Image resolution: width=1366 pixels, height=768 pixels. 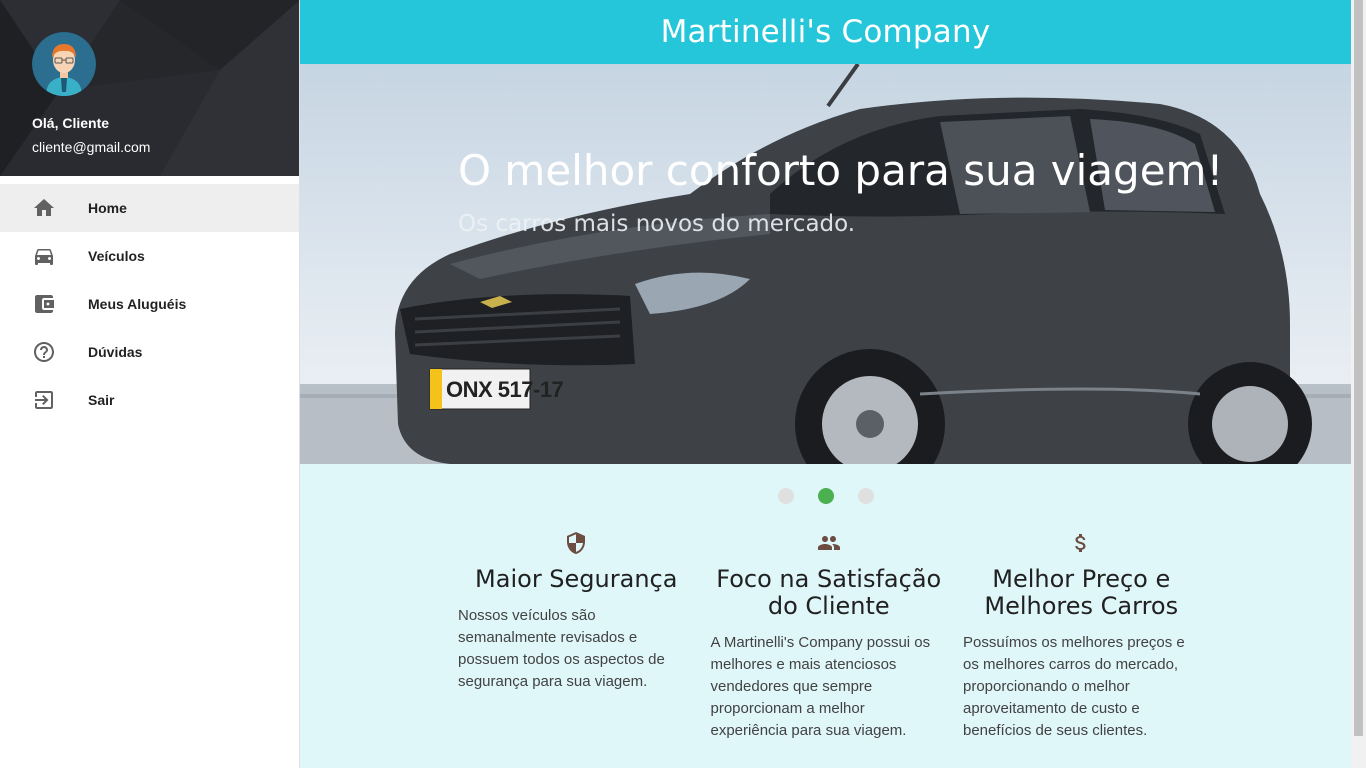 I want to click on sidebar-item-label: Dúvidas, so click(x=115, y=352).